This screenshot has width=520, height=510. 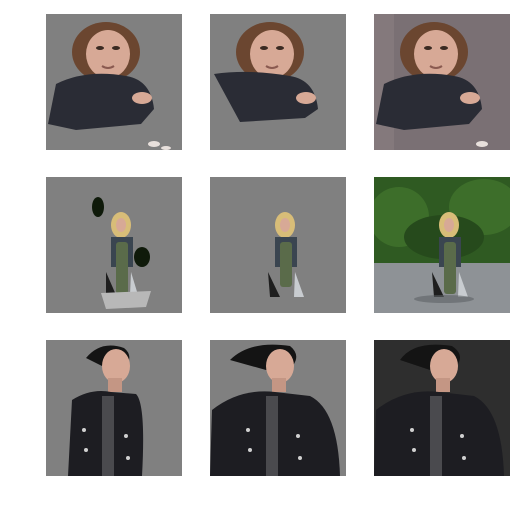 I want to click on row2-original, so click(x=442, y=245).